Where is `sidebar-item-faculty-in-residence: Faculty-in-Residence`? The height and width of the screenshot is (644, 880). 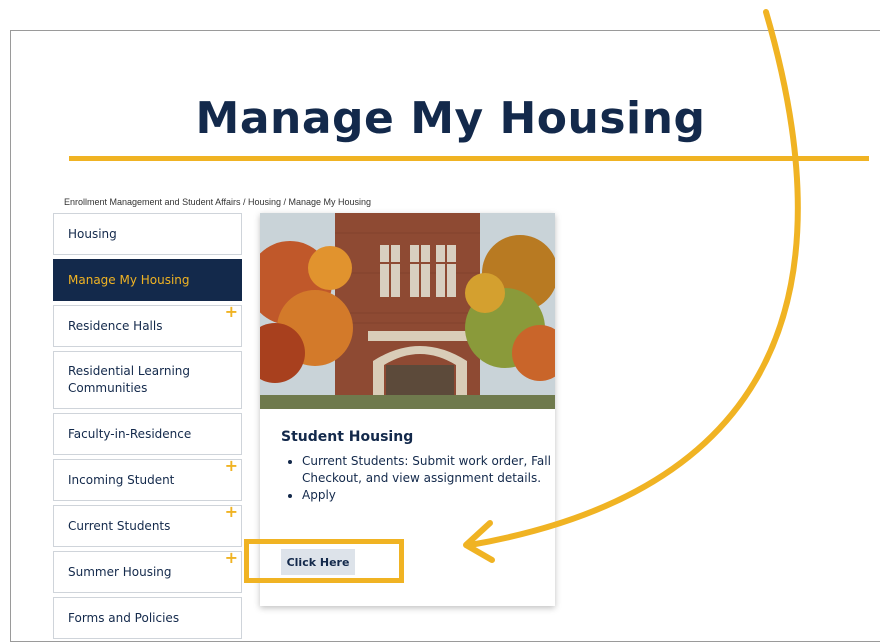
sidebar-item-faculty-in-residence: Faculty-in-Residence is located at coordinates (147, 434).